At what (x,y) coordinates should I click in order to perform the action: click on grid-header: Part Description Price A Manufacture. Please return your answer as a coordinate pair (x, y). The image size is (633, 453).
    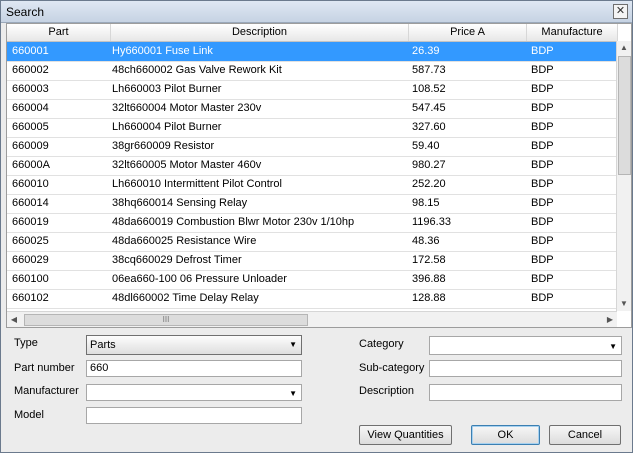
    Looking at the image, I should click on (312, 33).